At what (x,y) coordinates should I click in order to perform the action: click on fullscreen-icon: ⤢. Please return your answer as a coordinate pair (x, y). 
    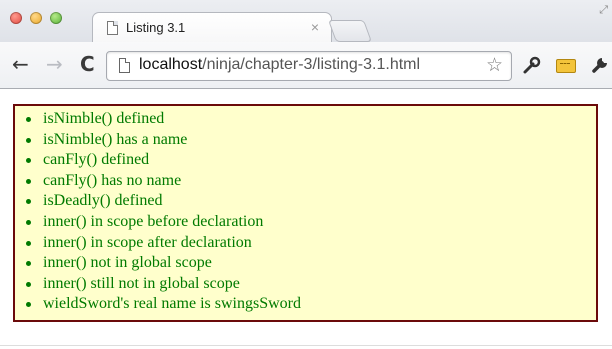
    Looking at the image, I should click on (603, 10).